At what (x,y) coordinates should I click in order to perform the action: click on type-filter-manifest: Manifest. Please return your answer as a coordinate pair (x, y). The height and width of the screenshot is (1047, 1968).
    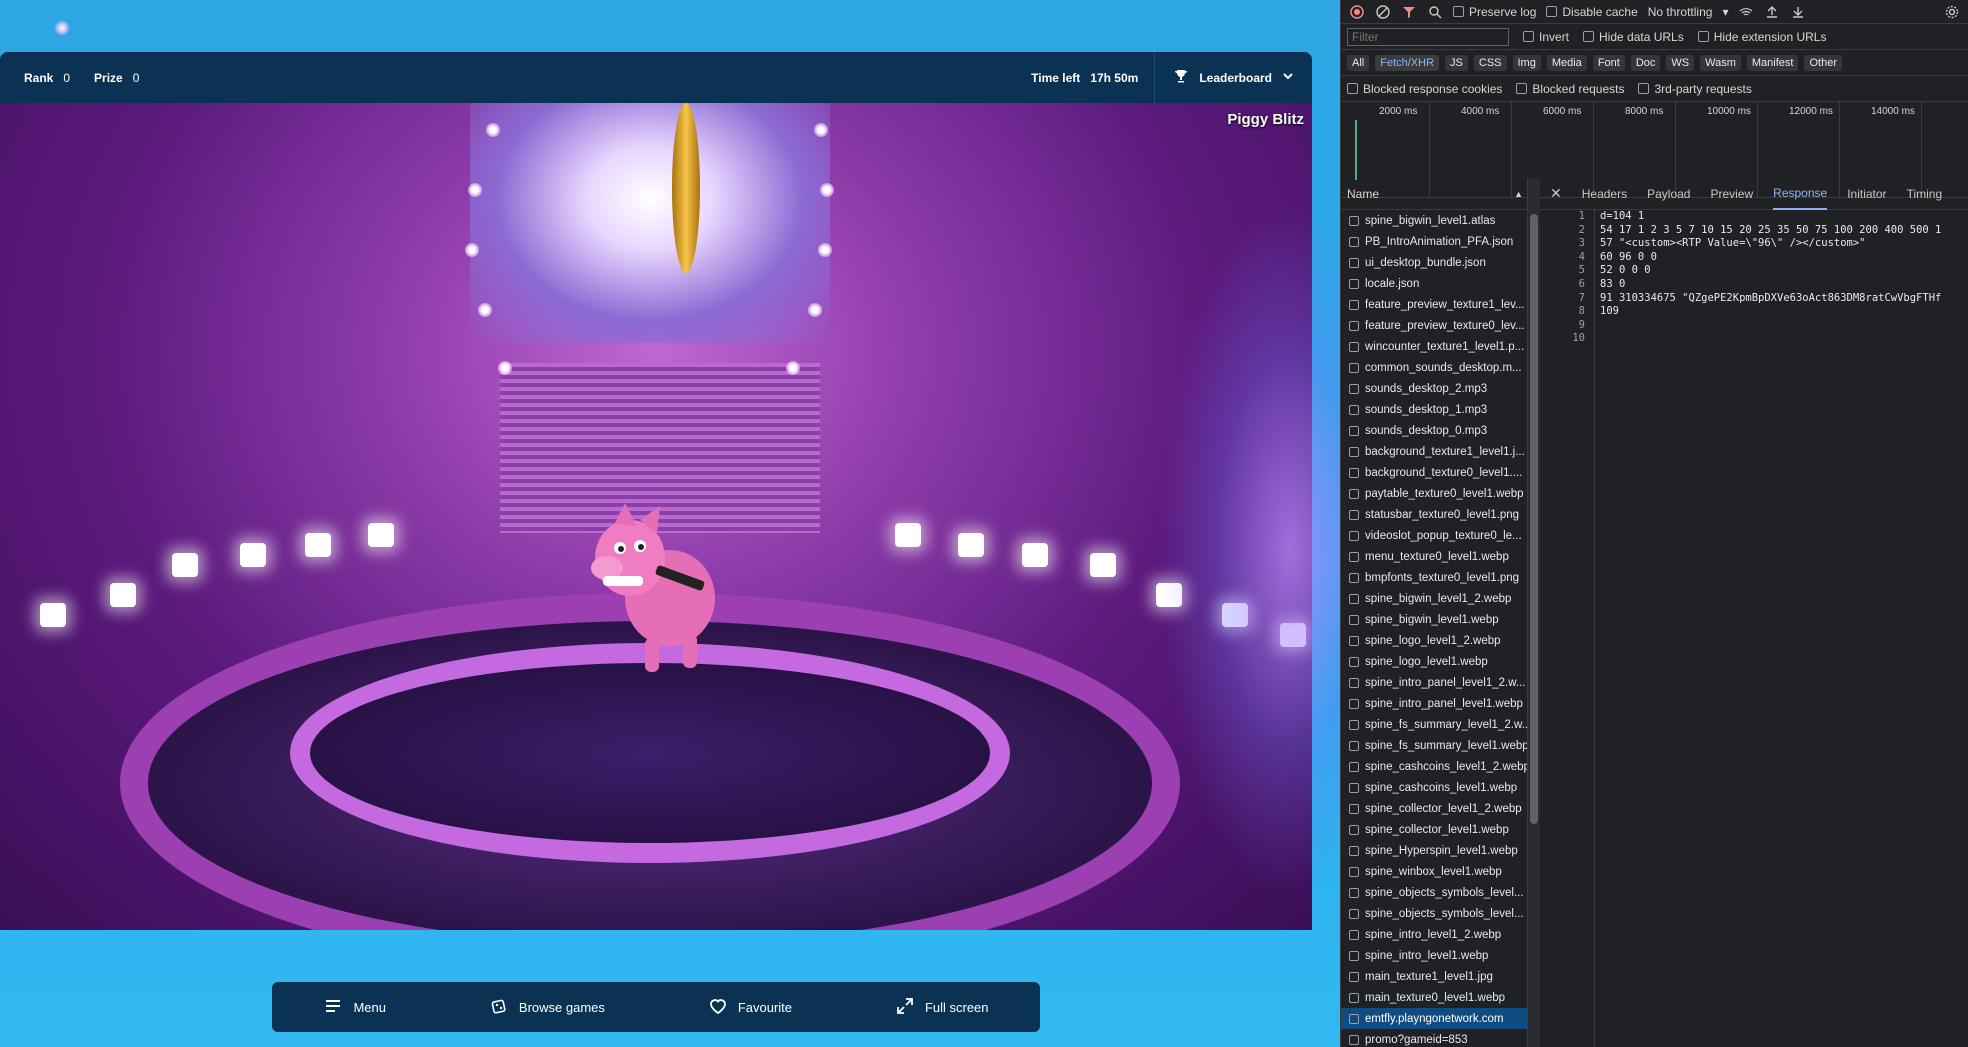
    Looking at the image, I should click on (1772, 62).